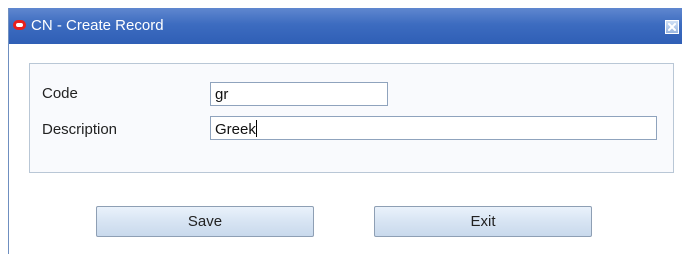 The width and height of the screenshot is (682, 254). Describe the element at coordinates (433, 128) in the screenshot. I see `description-field: Greek` at that location.